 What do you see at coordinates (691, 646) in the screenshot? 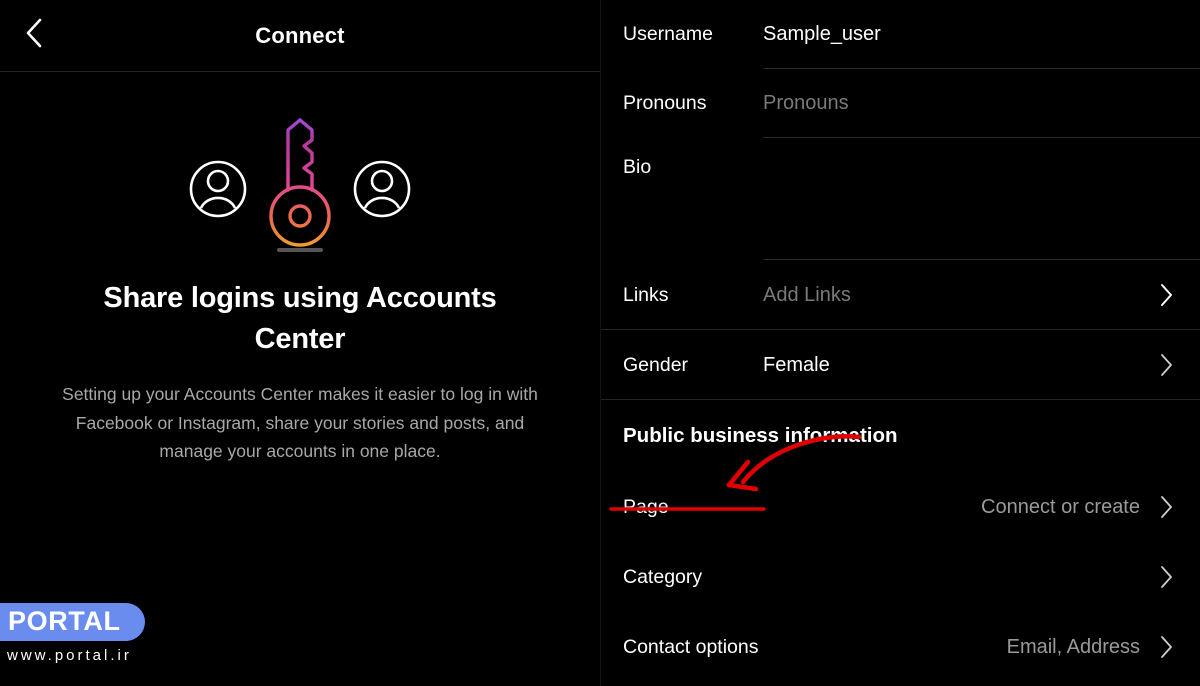
I see `field-label-contact-options: Contact options` at bounding box center [691, 646].